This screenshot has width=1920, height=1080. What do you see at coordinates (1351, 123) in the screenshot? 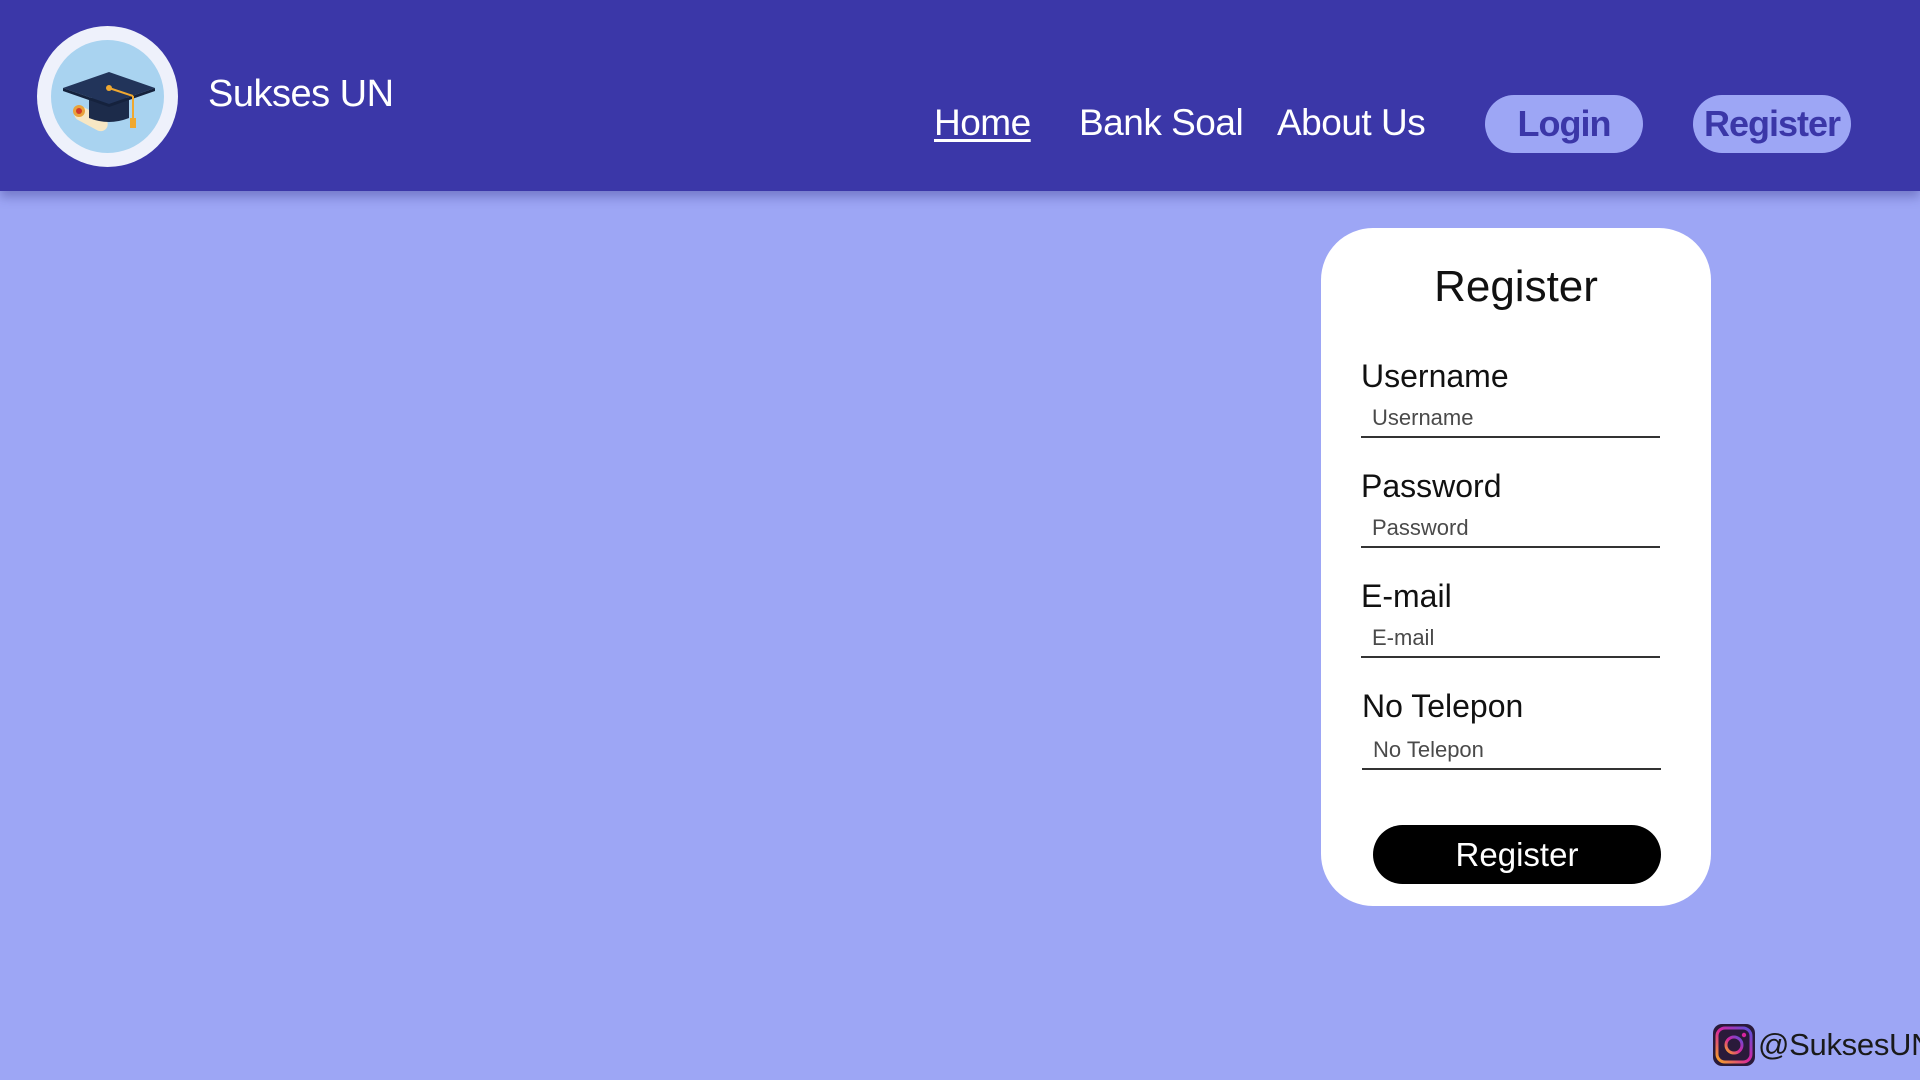
I see `nav-about-us-link: About Us` at bounding box center [1351, 123].